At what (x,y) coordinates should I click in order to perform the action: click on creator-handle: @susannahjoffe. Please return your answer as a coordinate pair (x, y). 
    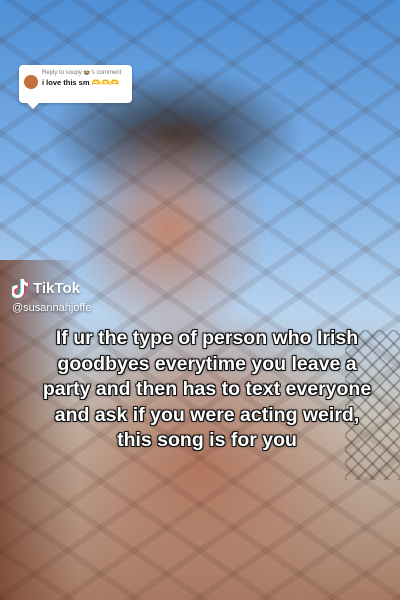
    Looking at the image, I should click on (52, 308).